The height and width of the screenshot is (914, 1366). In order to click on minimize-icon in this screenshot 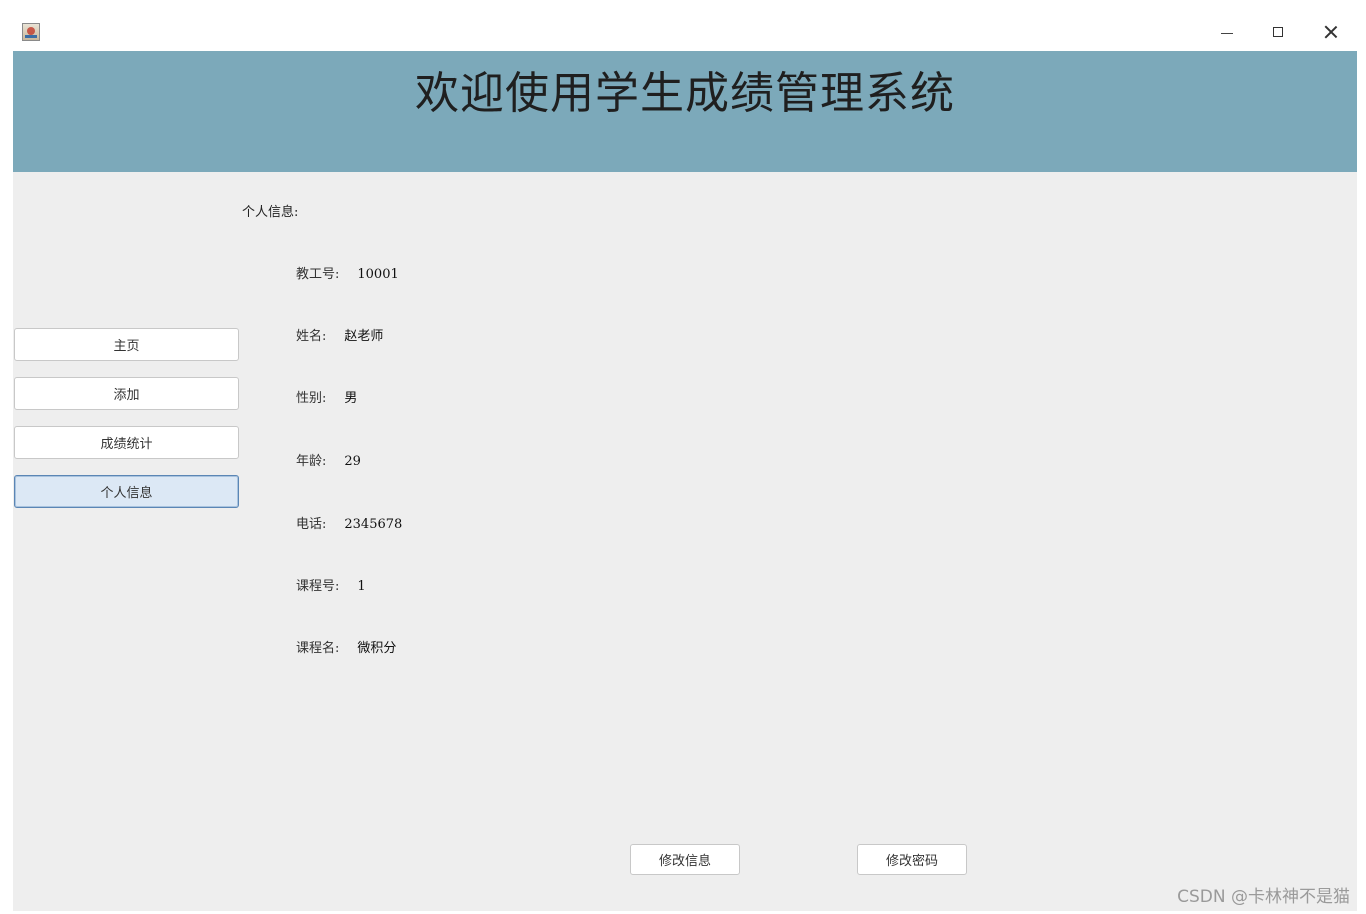, I will do `click(1227, 33)`.